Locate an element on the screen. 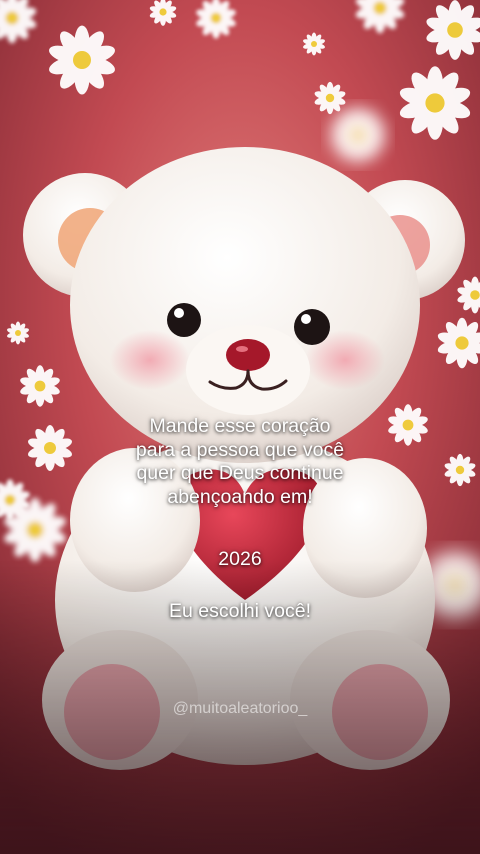 The height and width of the screenshot is (854, 480). message-line: abençoando em! is located at coordinates (240, 496).